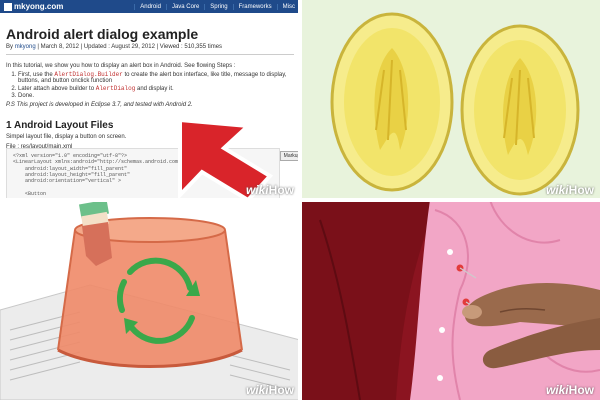  What do you see at coordinates (288, 6) in the screenshot?
I see `nav-item-misc: Misc` at bounding box center [288, 6].